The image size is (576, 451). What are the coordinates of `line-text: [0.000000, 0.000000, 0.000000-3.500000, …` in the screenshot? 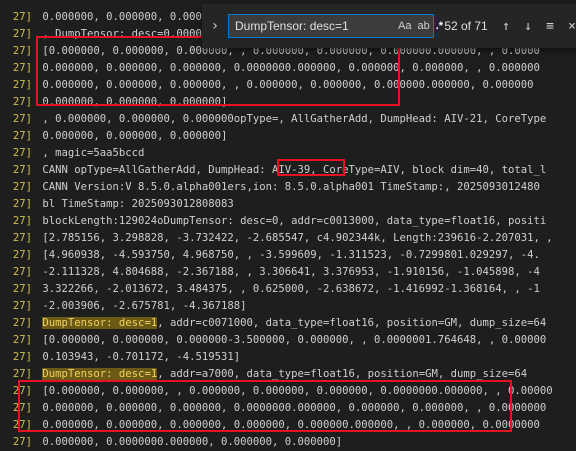 It's located at (291, 340).